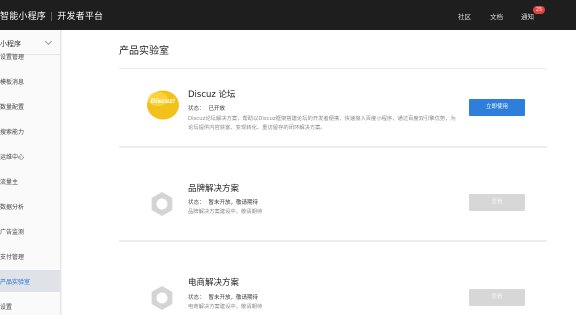 The width and height of the screenshot is (576, 315). I want to click on sidebar-item-label: 产品实验室, so click(15, 282).